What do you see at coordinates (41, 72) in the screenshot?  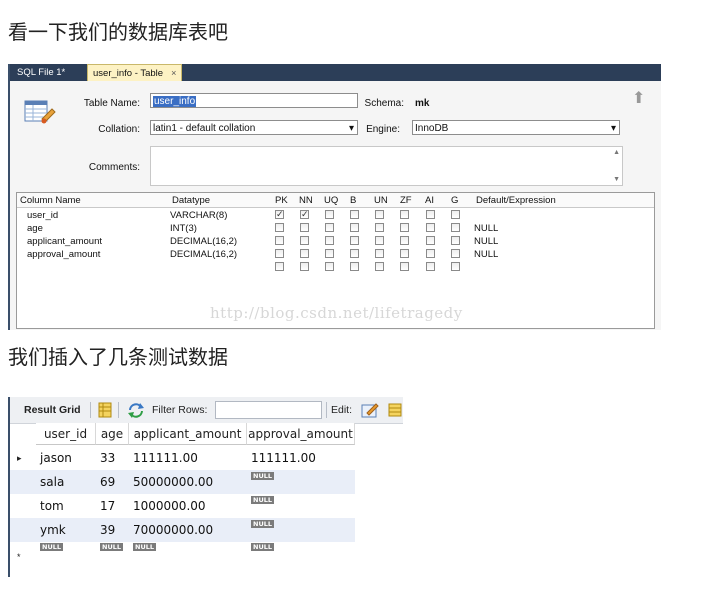 I see `tab-sql-file: SQL File 1*` at bounding box center [41, 72].